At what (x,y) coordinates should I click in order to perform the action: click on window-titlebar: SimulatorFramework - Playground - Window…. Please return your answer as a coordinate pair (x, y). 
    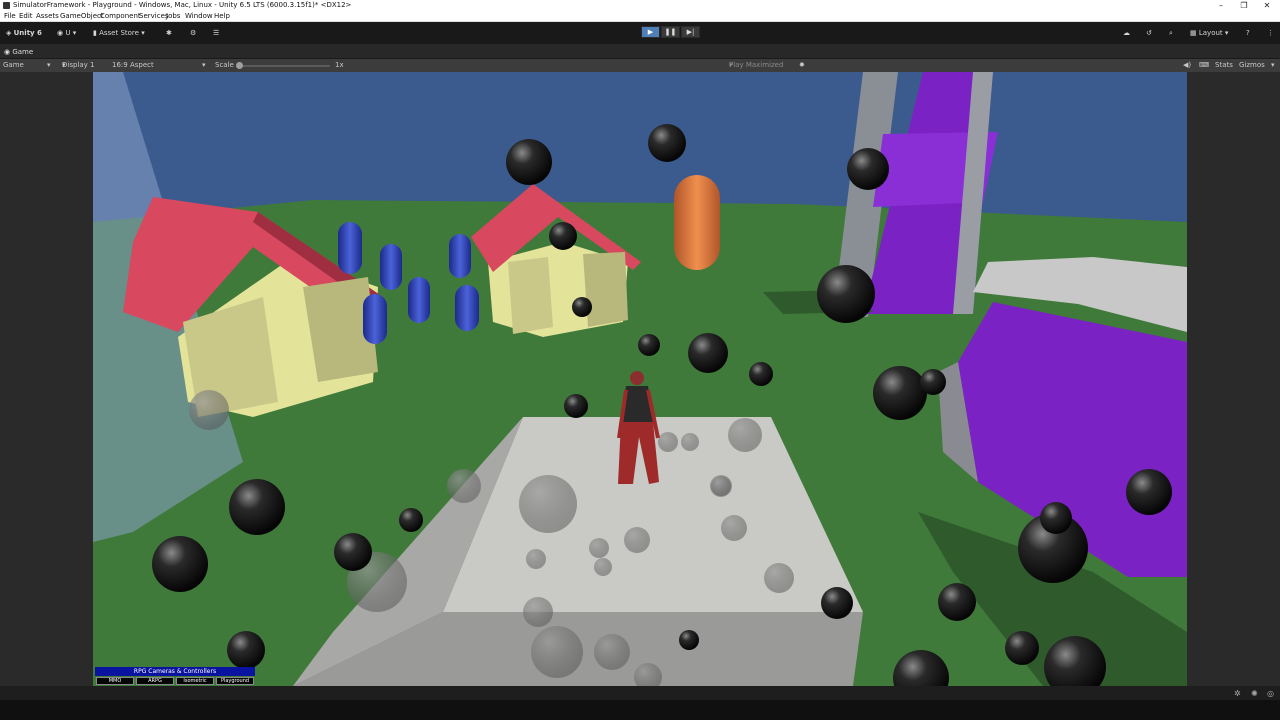
    Looking at the image, I should click on (640, 5).